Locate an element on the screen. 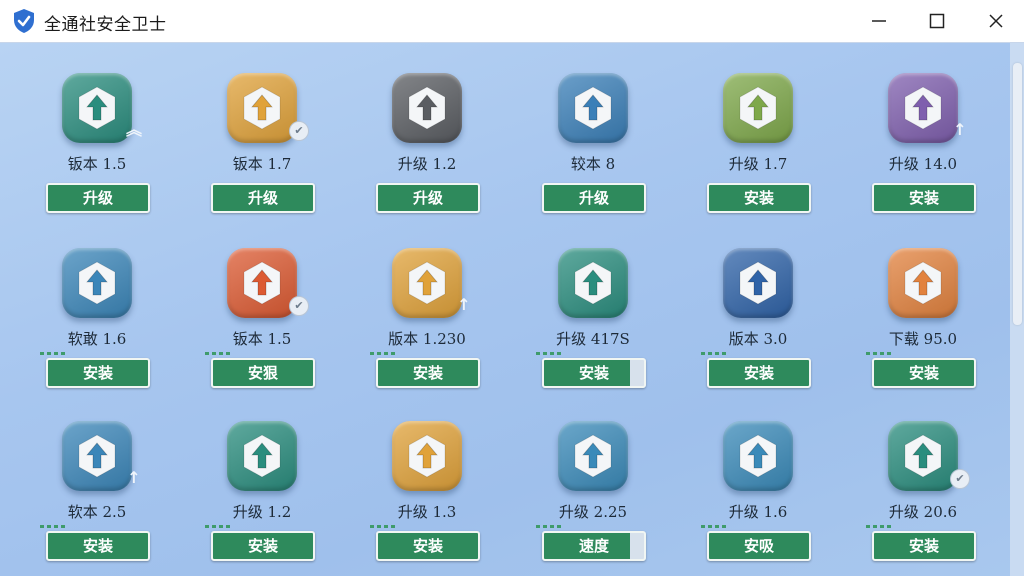 The height and width of the screenshot is (576, 1024). app-tile: 较本 8 升级 is located at coordinates (593, 153).